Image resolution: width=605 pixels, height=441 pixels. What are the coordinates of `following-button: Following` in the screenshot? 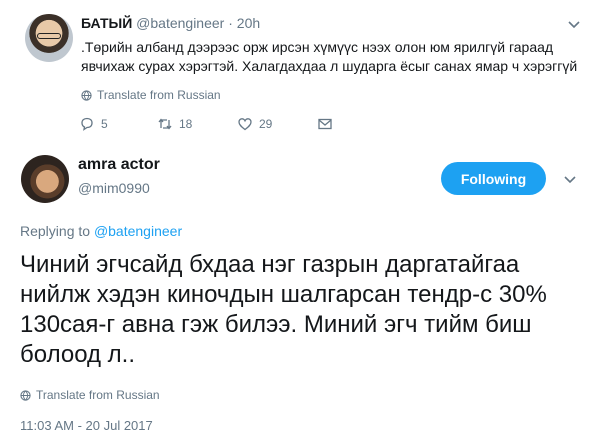 It's located at (493, 178).